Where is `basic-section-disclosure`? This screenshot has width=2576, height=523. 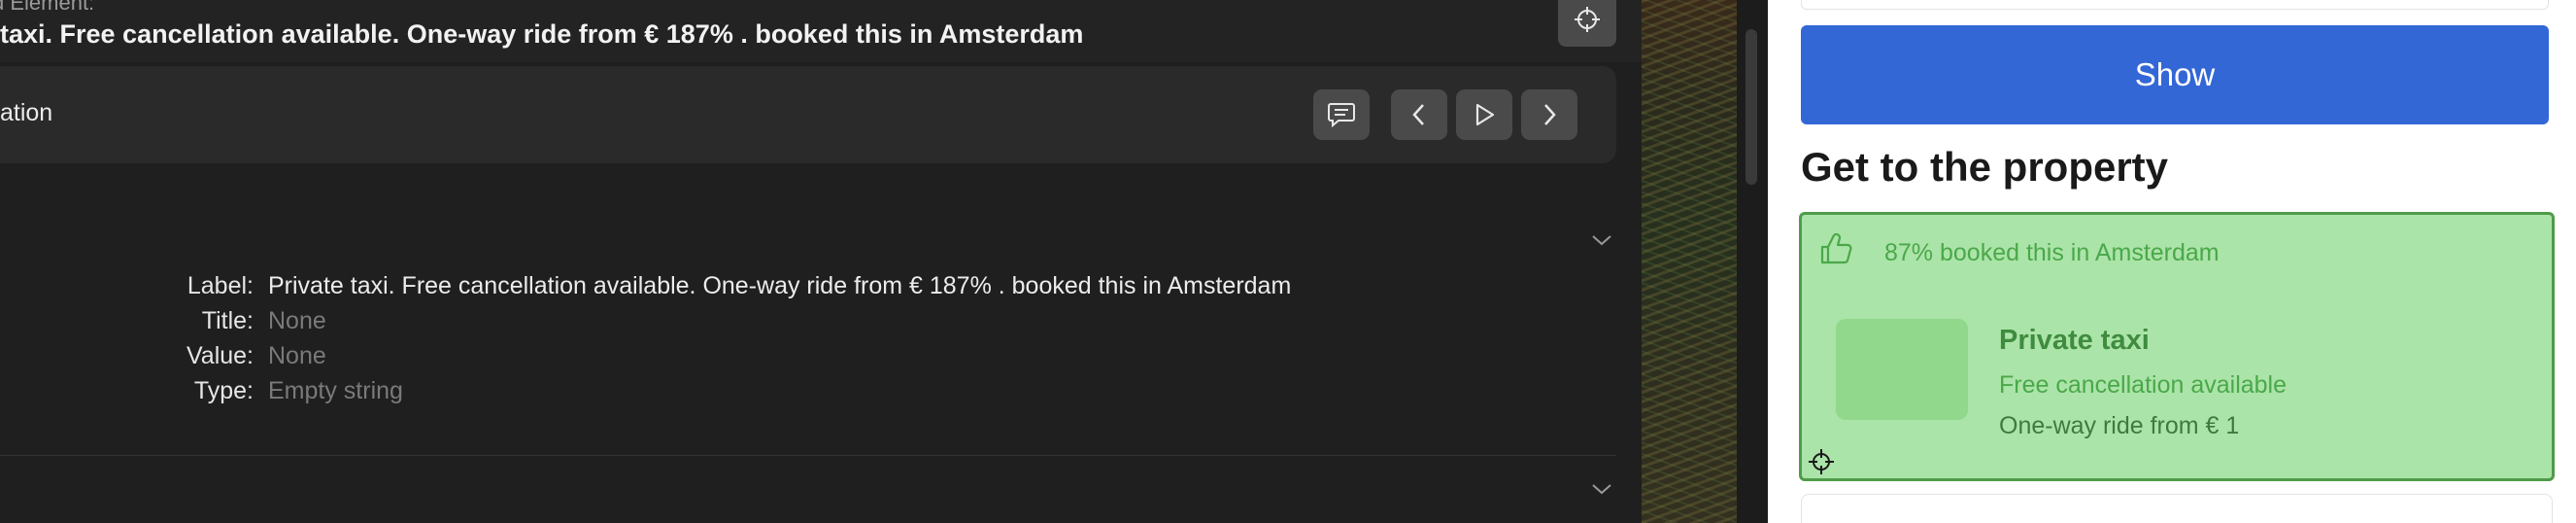
basic-section-disclosure is located at coordinates (1601, 240).